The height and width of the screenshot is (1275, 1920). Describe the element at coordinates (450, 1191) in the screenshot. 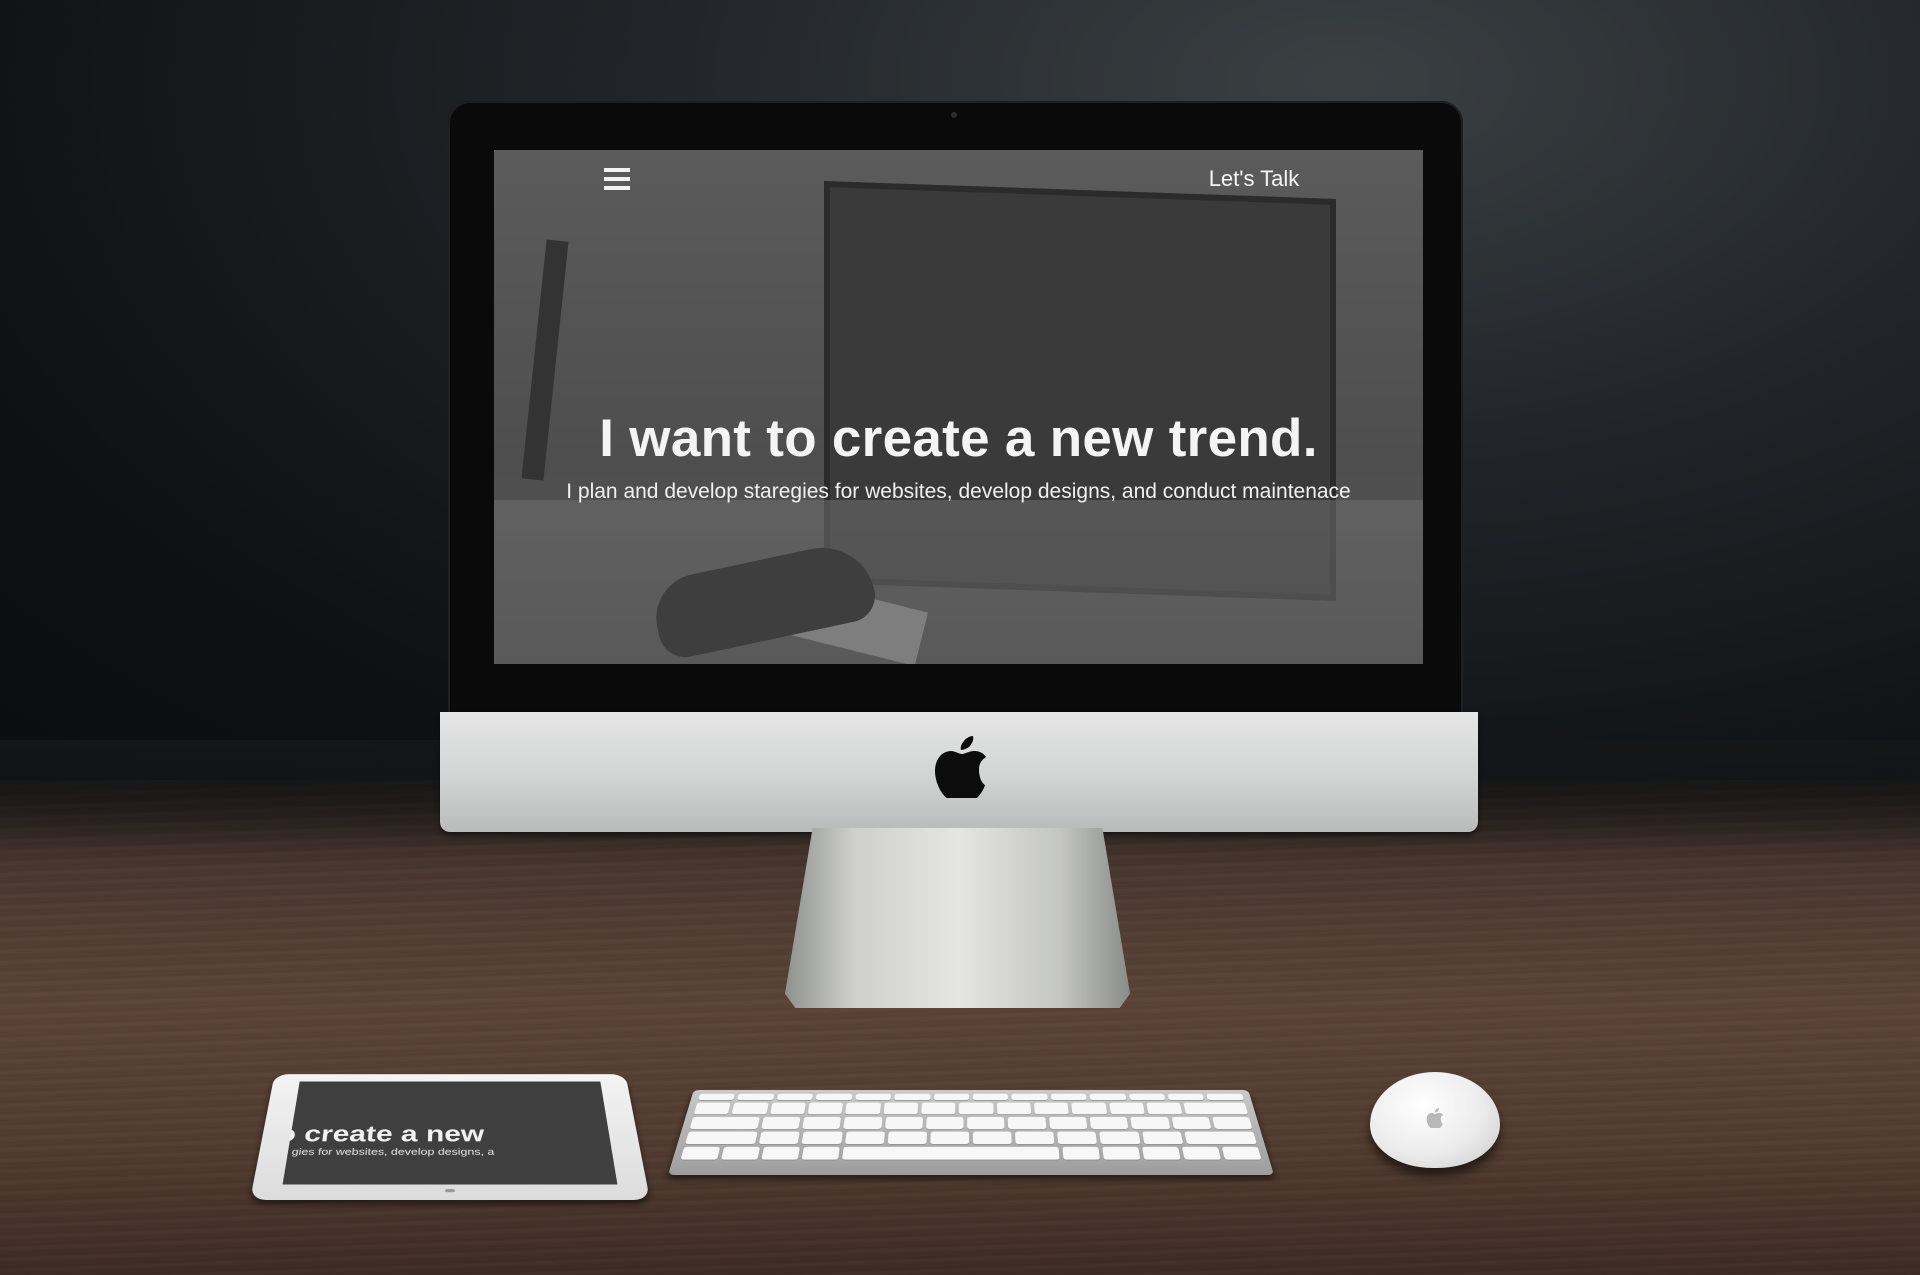

I see `ipad-home-button` at that location.